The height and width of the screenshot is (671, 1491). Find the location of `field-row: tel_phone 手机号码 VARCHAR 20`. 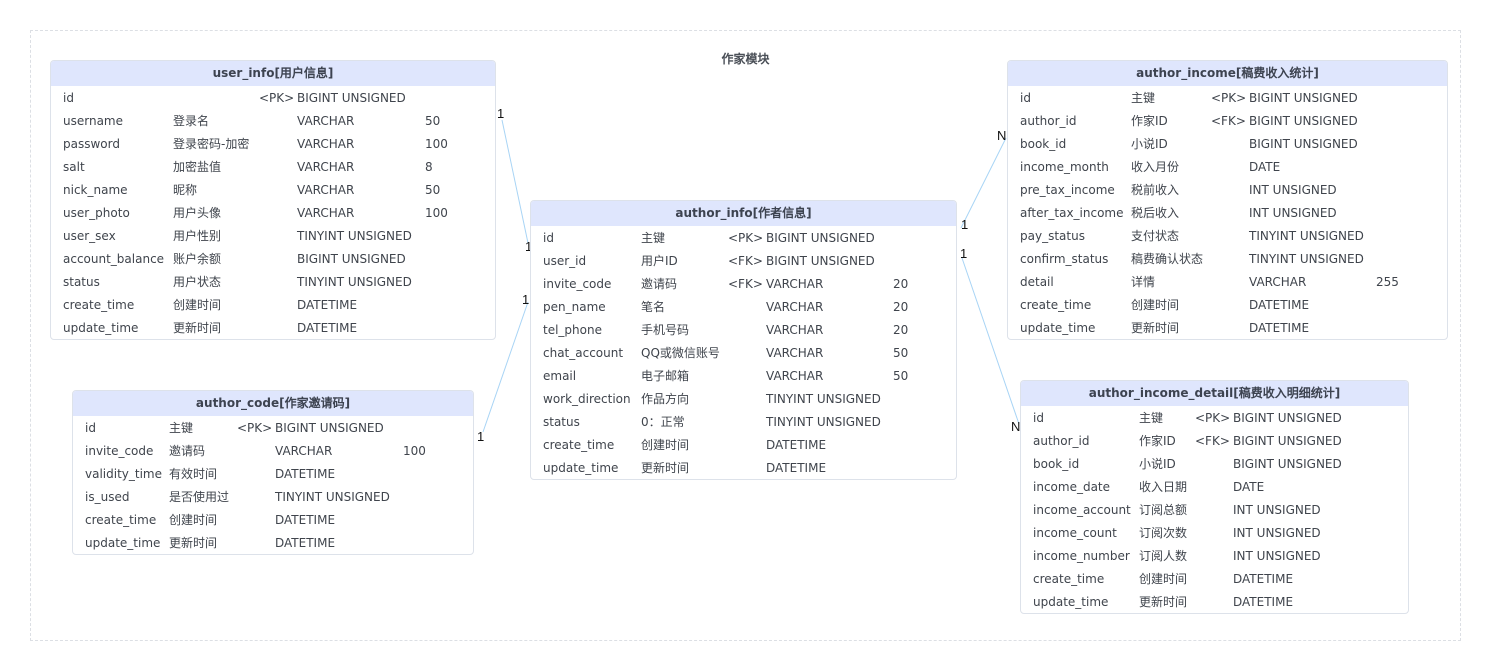

field-row: tel_phone 手机号码 VARCHAR 20 is located at coordinates (743, 330).